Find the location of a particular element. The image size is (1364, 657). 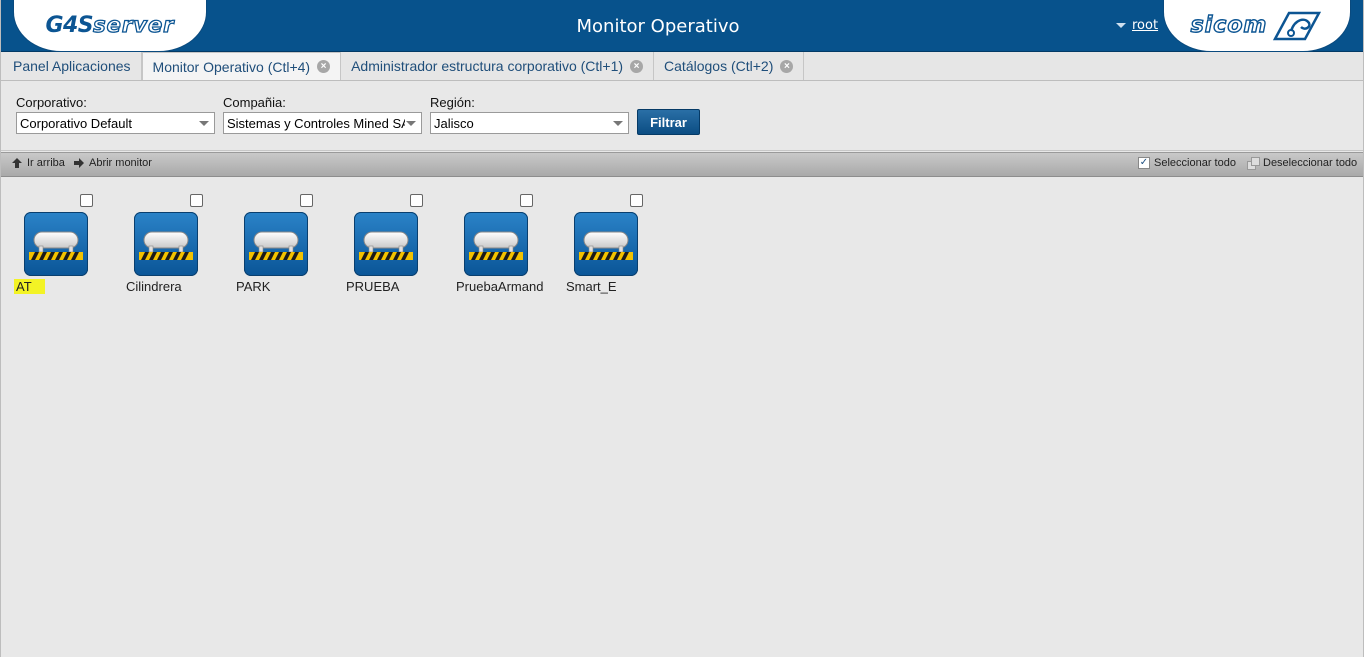

filter-button: Filtrar is located at coordinates (668, 122).